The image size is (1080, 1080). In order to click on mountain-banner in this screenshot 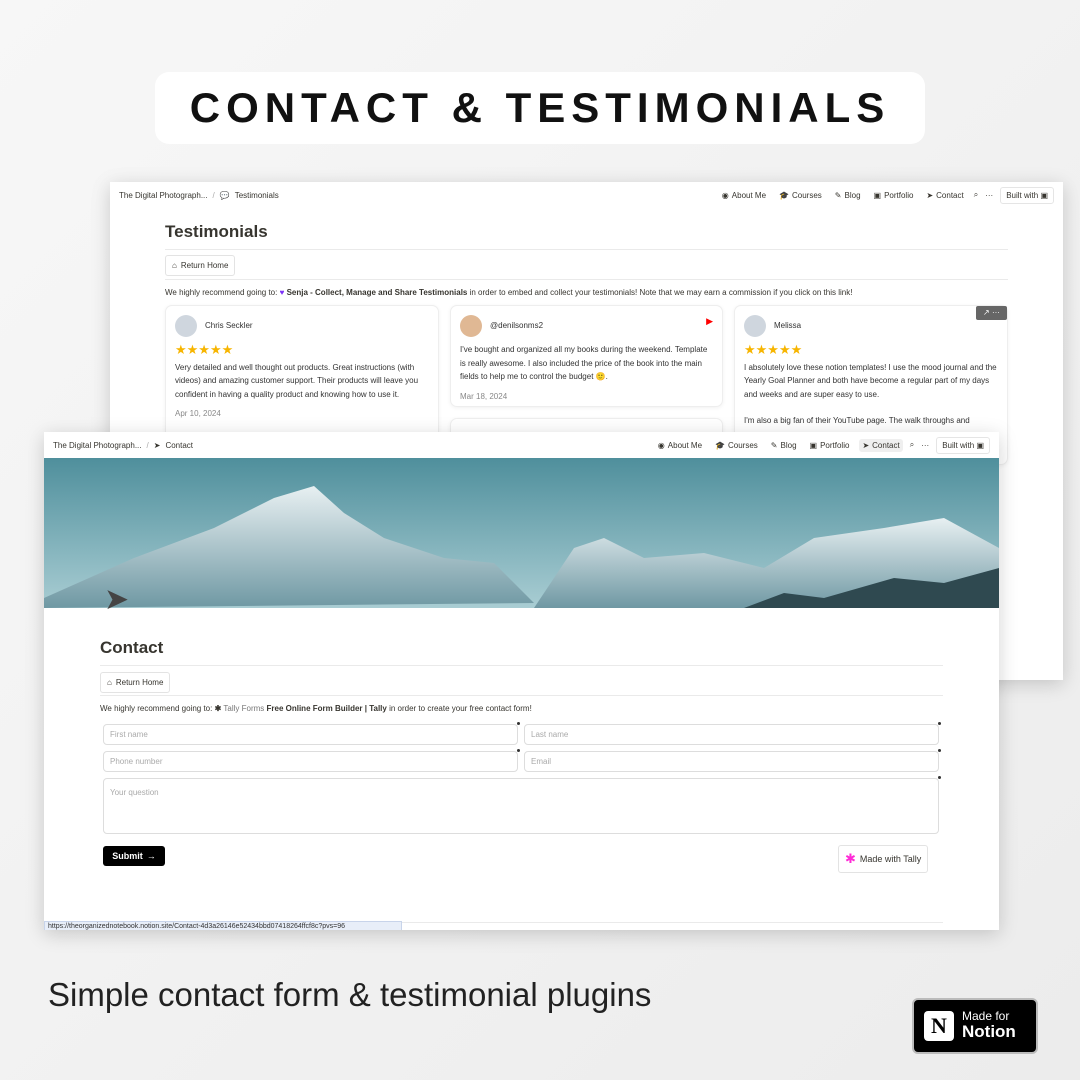, I will do `click(521, 533)`.